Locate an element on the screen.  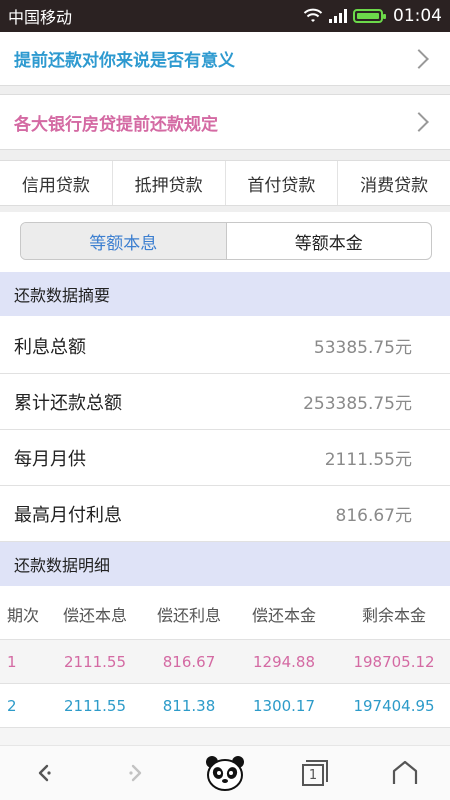
table-cell: 1294.88 is located at coordinates (284, 661).